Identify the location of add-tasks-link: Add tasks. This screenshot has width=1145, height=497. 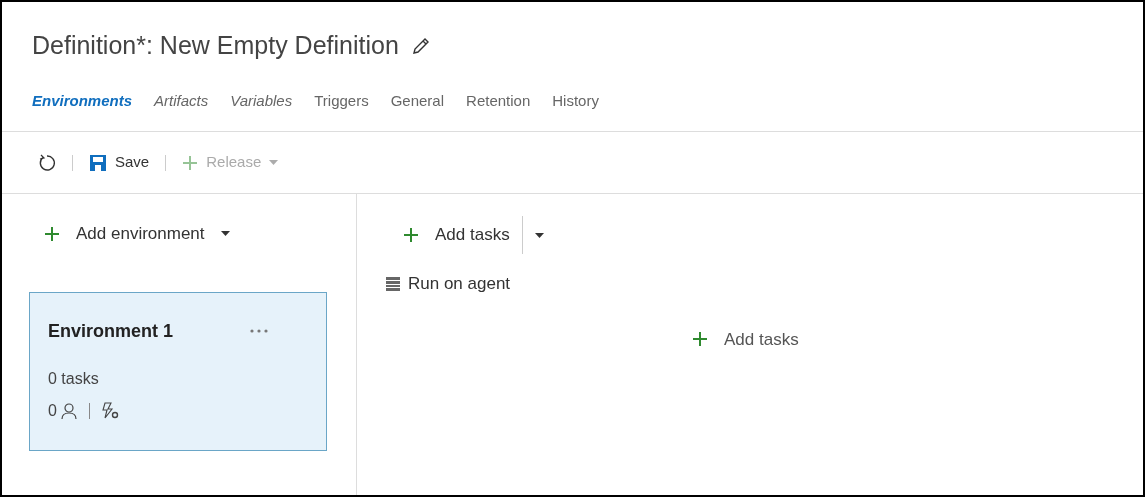
(745, 339).